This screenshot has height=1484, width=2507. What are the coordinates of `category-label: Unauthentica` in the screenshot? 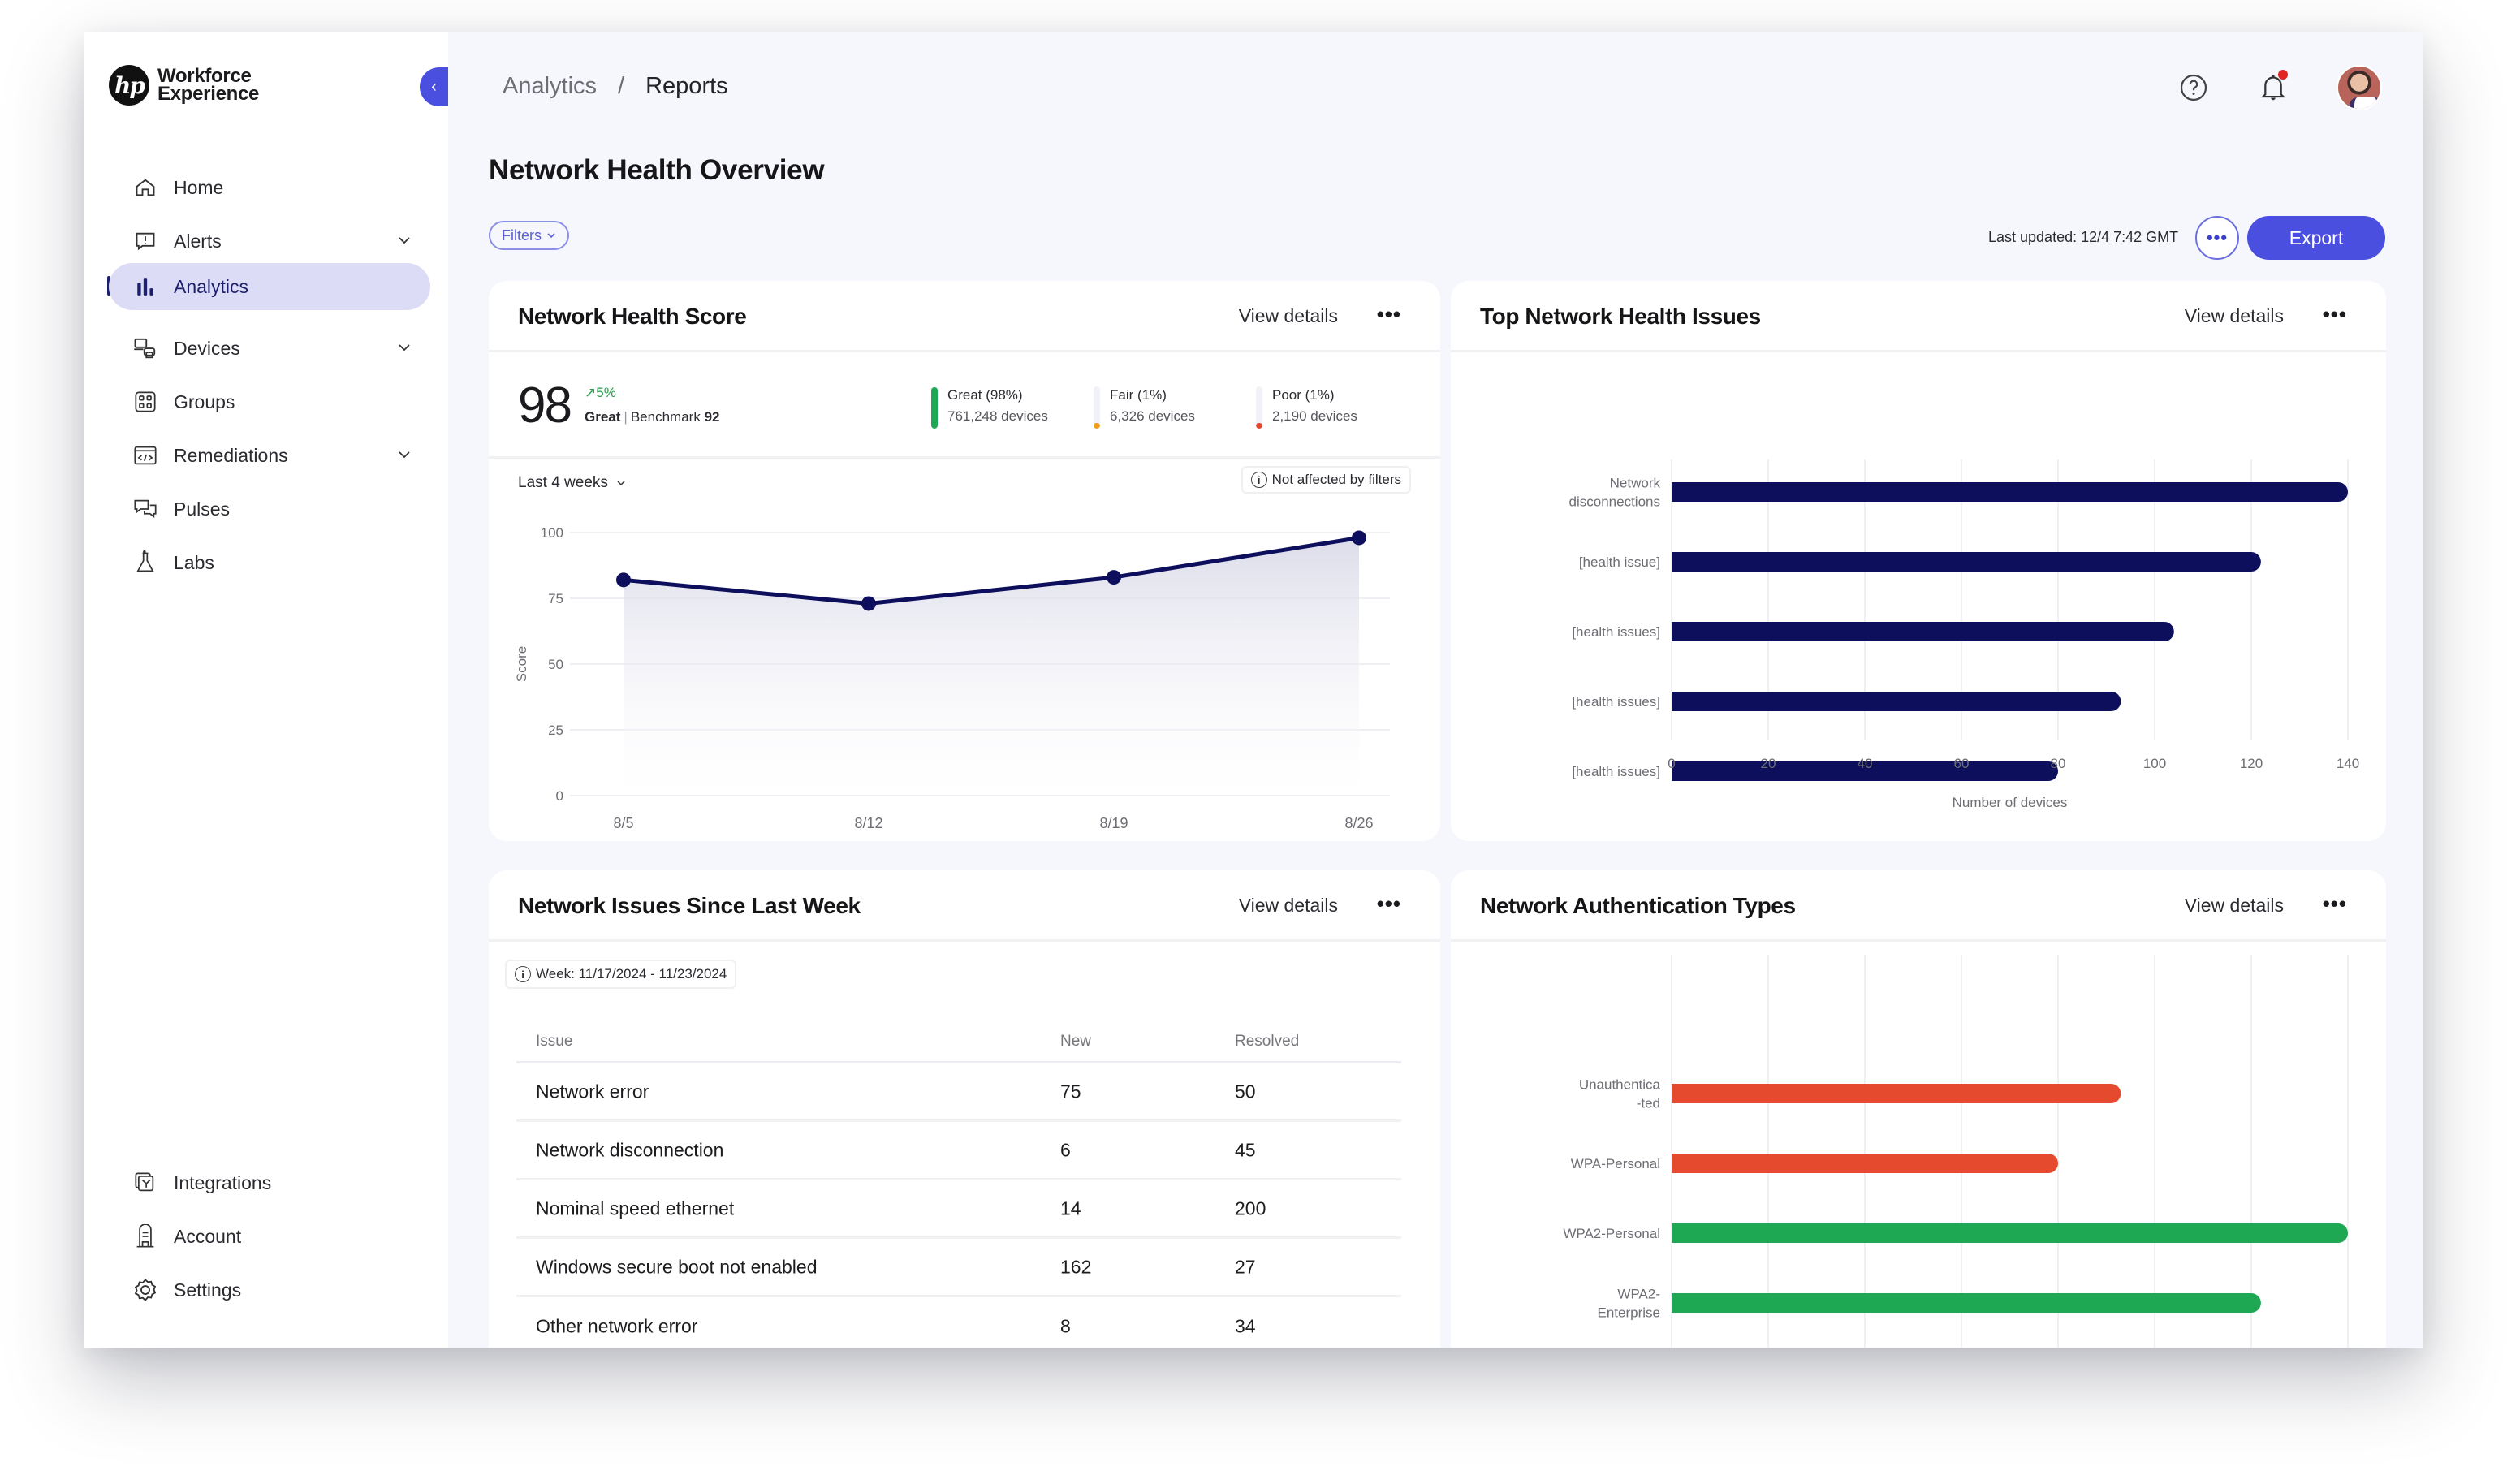 It's located at (1620, 1085).